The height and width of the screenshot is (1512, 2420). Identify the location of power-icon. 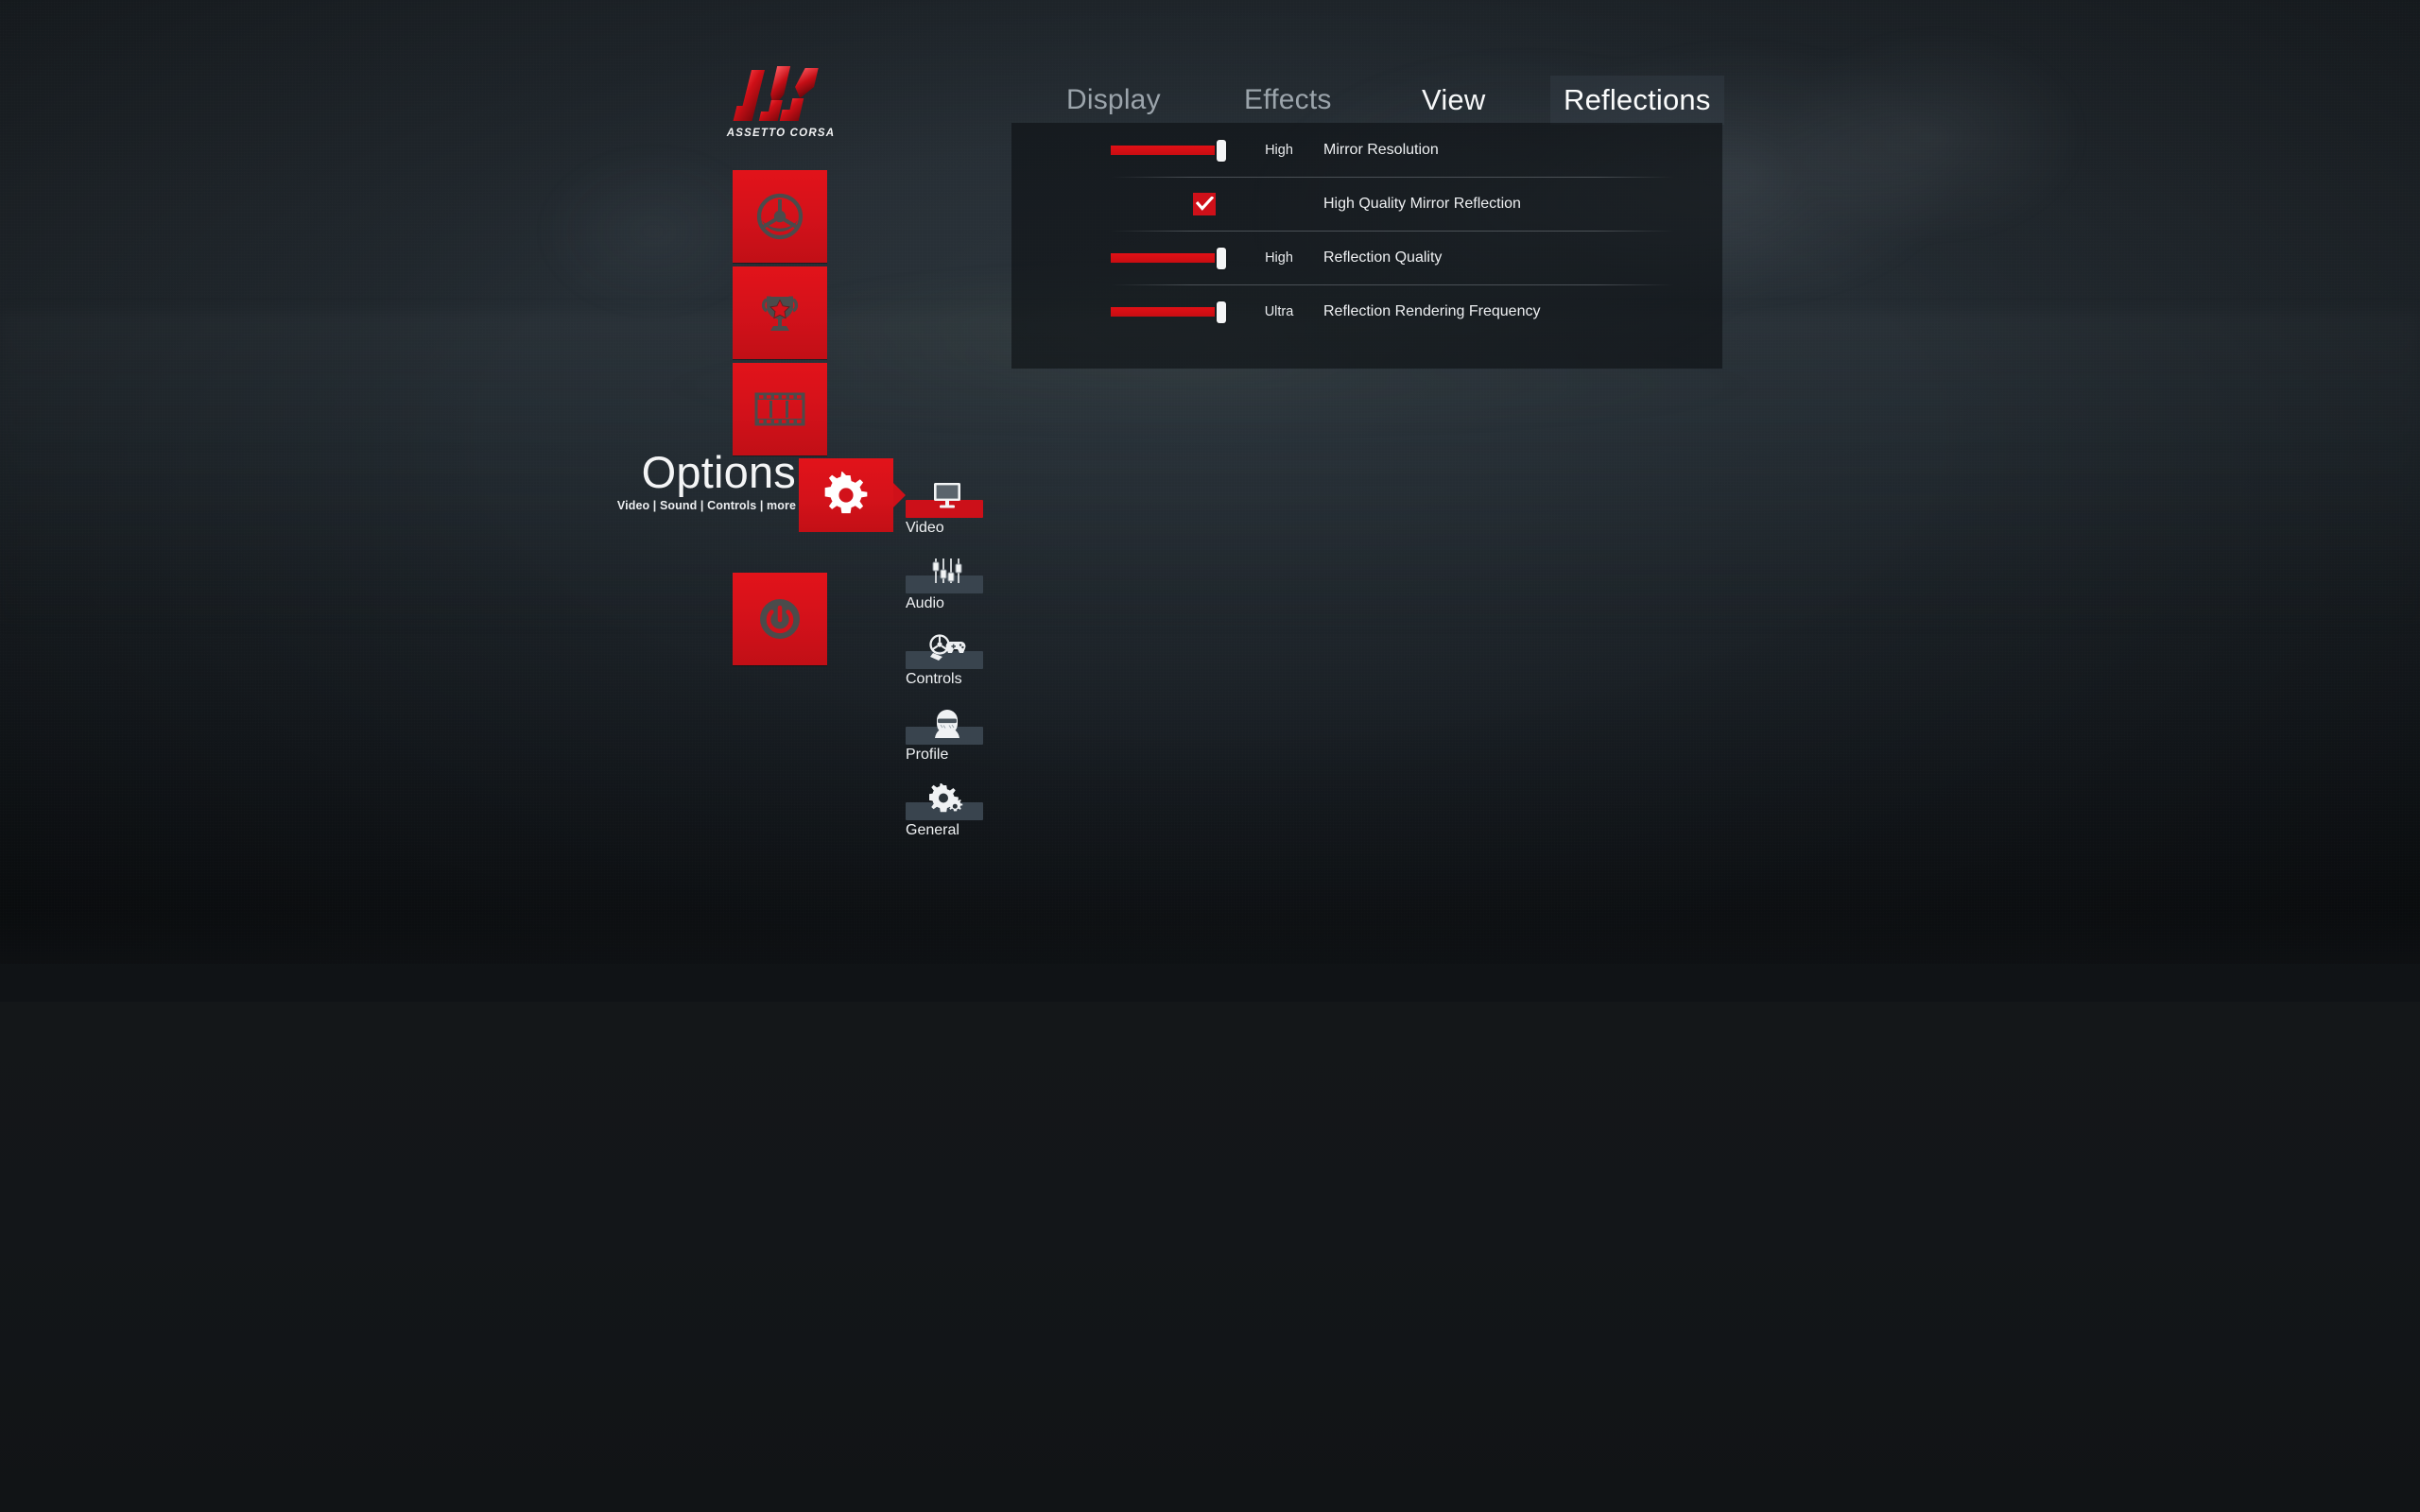
(780, 619).